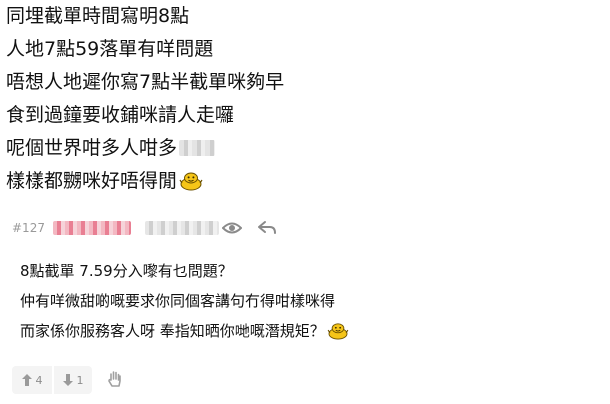 Image resolution: width=610 pixels, height=404 pixels. Describe the element at coordinates (232, 228) in the screenshot. I see `eye-icon` at that location.